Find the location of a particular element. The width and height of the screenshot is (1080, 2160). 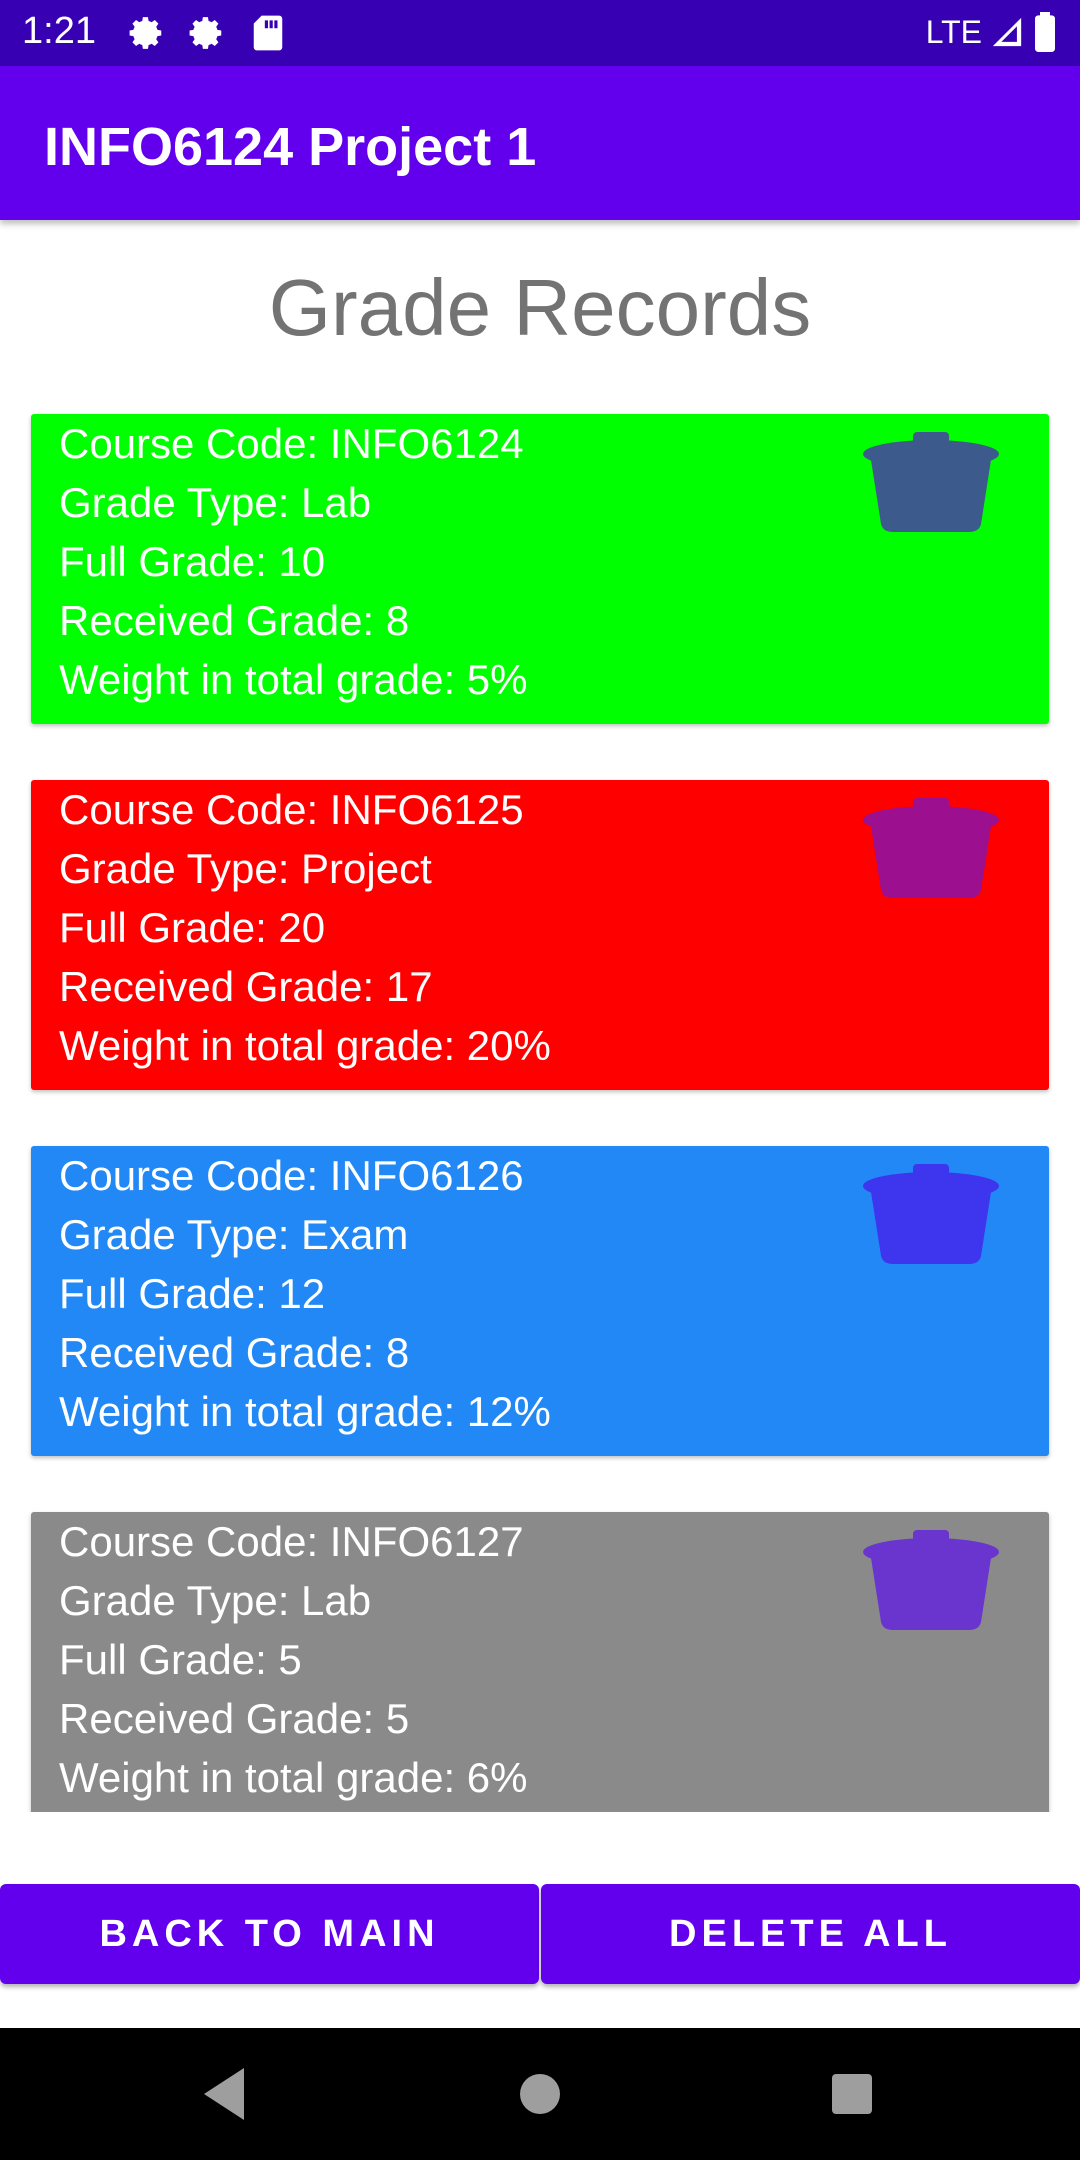

home-nav-icon is located at coordinates (540, 2094).